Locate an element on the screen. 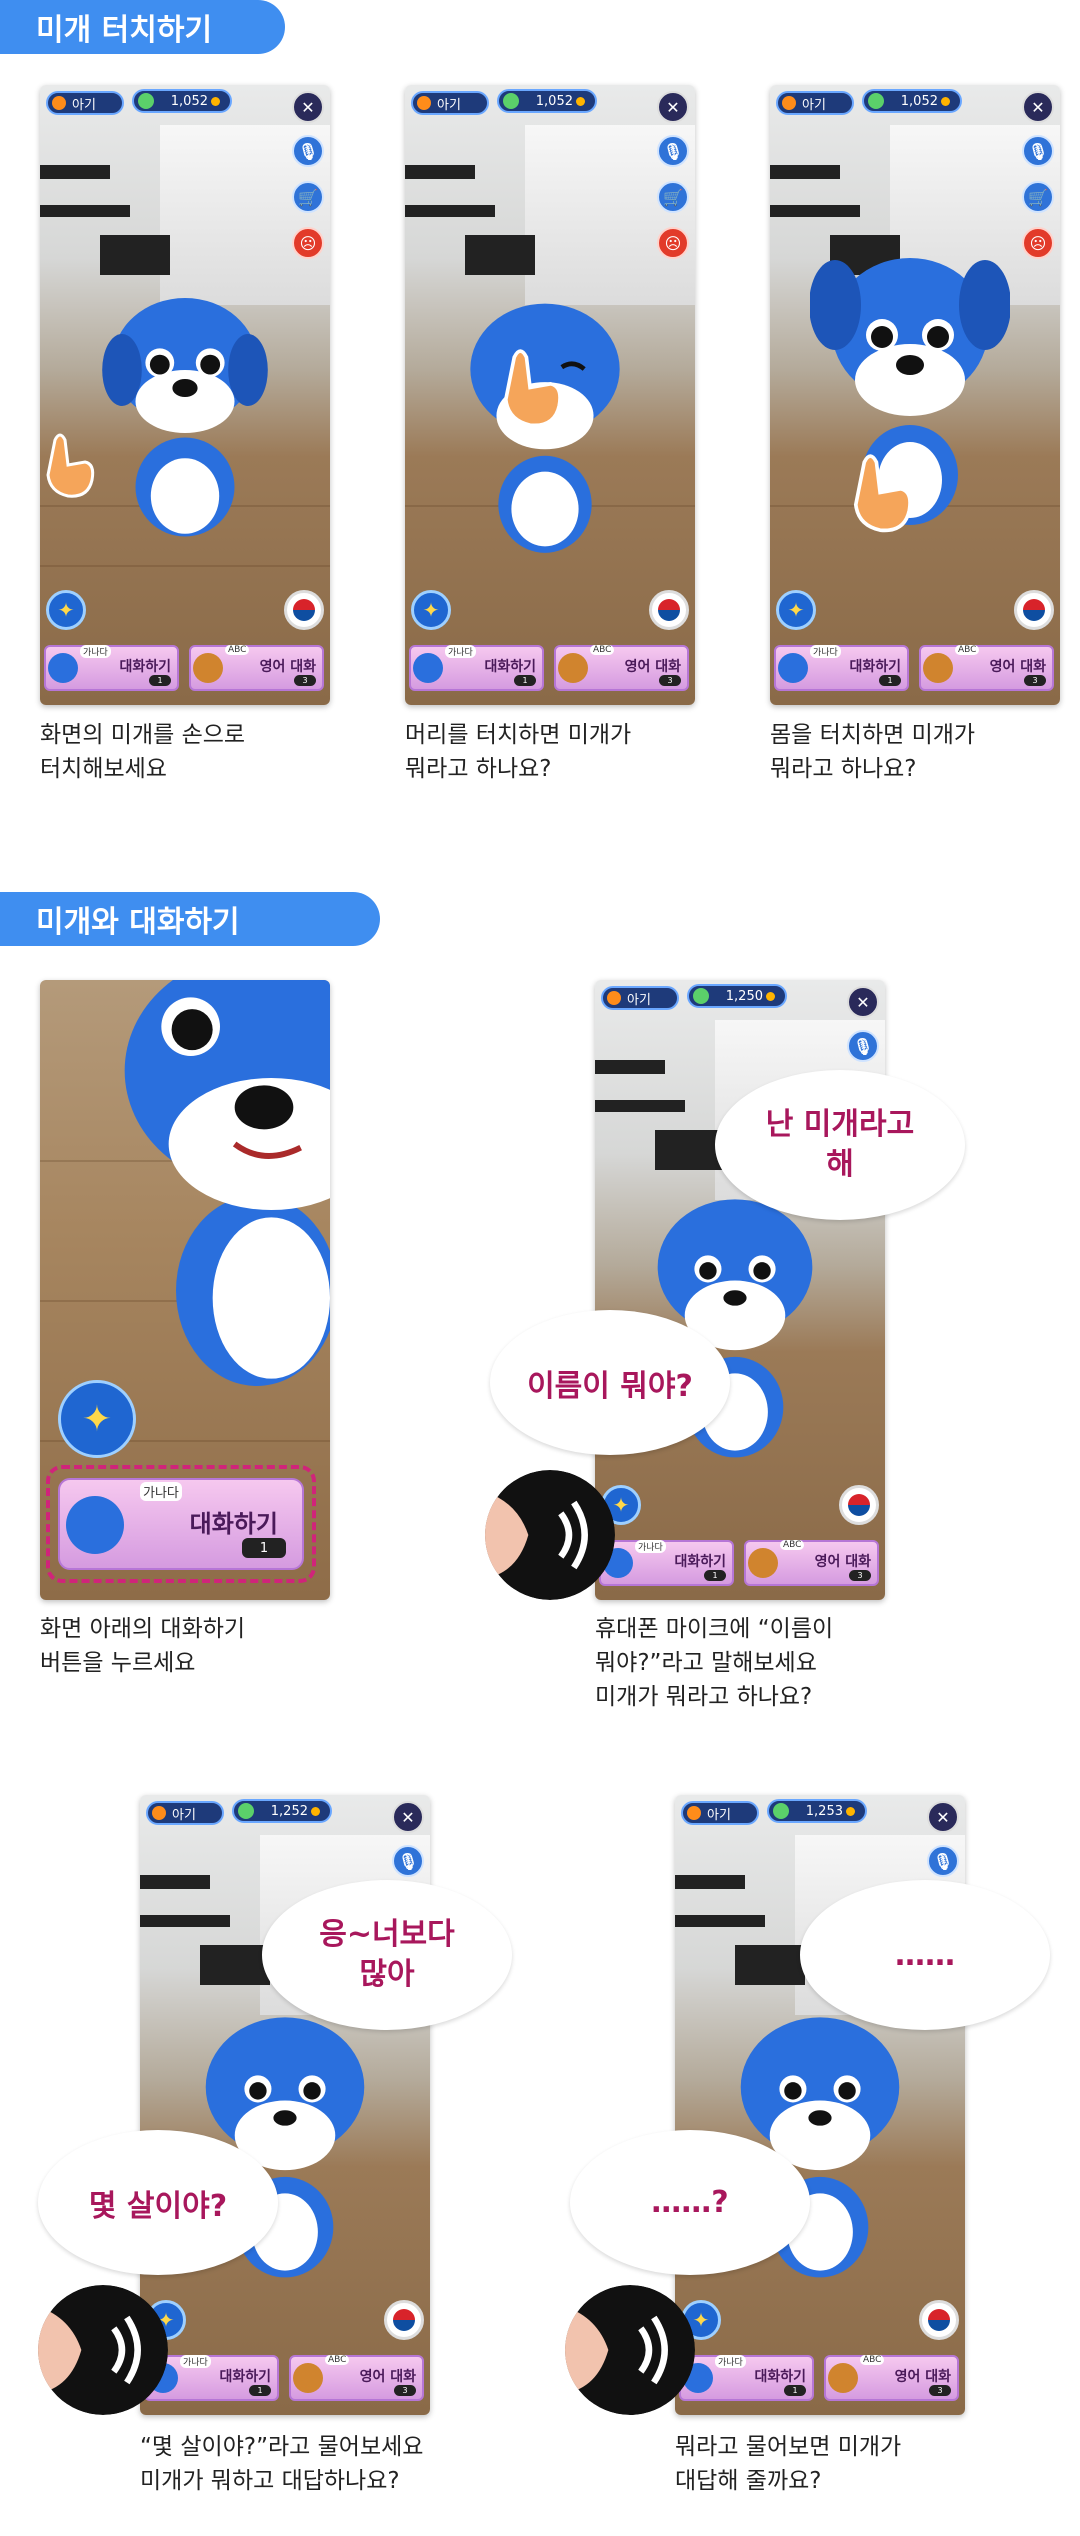 This screenshot has height=2536, width=1080. section-title-touch-text: 미개 터치하기 is located at coordinates (124, 30).